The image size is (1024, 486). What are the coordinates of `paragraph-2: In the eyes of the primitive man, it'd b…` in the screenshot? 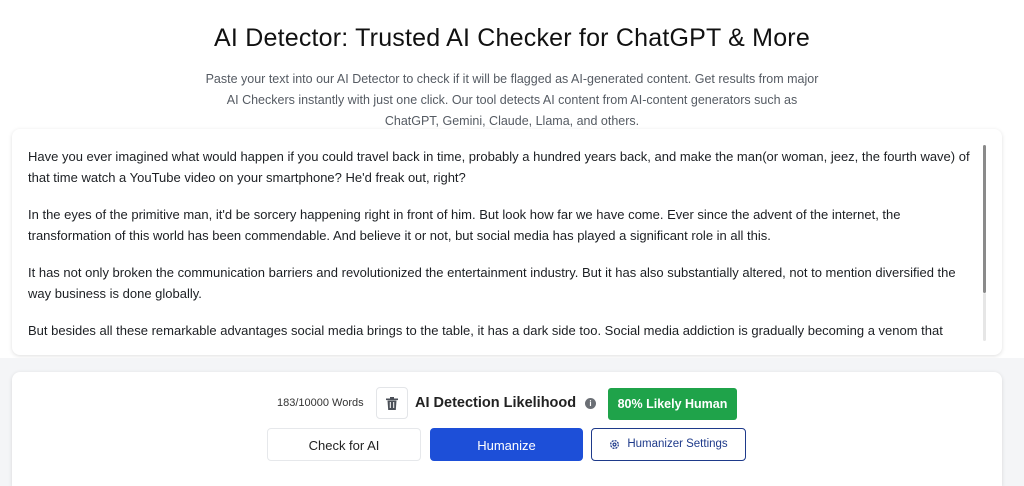 It's located at (464, 225).